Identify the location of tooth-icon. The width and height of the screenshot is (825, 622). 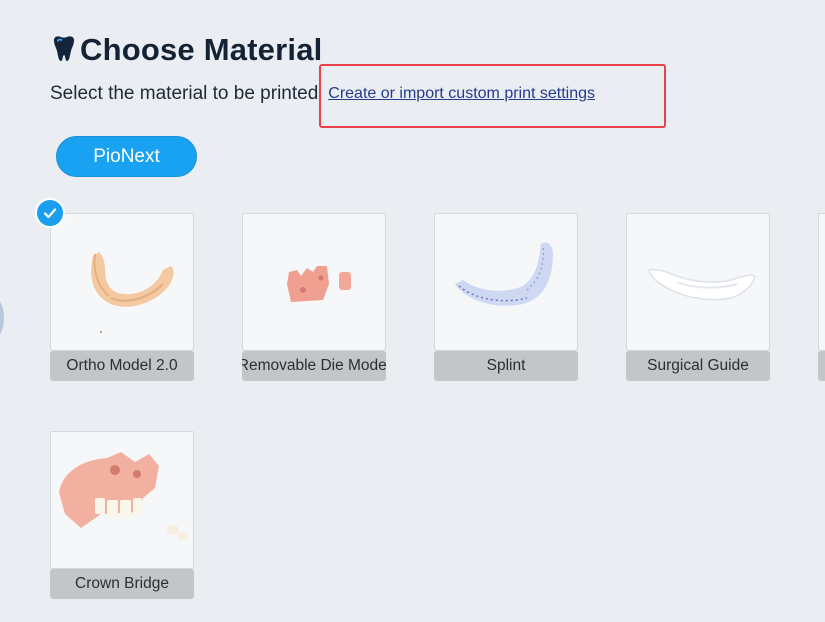
(64, 50).